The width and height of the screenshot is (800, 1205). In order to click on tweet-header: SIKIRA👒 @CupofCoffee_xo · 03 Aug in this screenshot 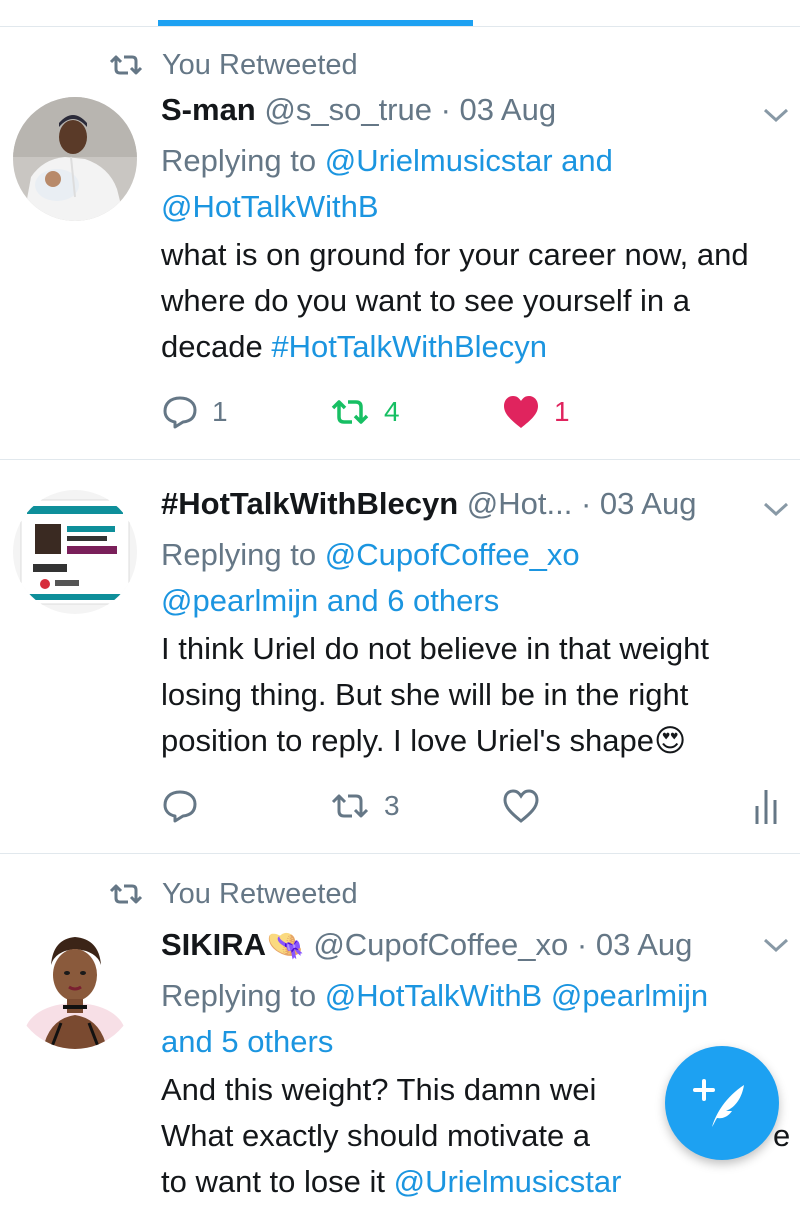, I will do `click(426, 945)`.